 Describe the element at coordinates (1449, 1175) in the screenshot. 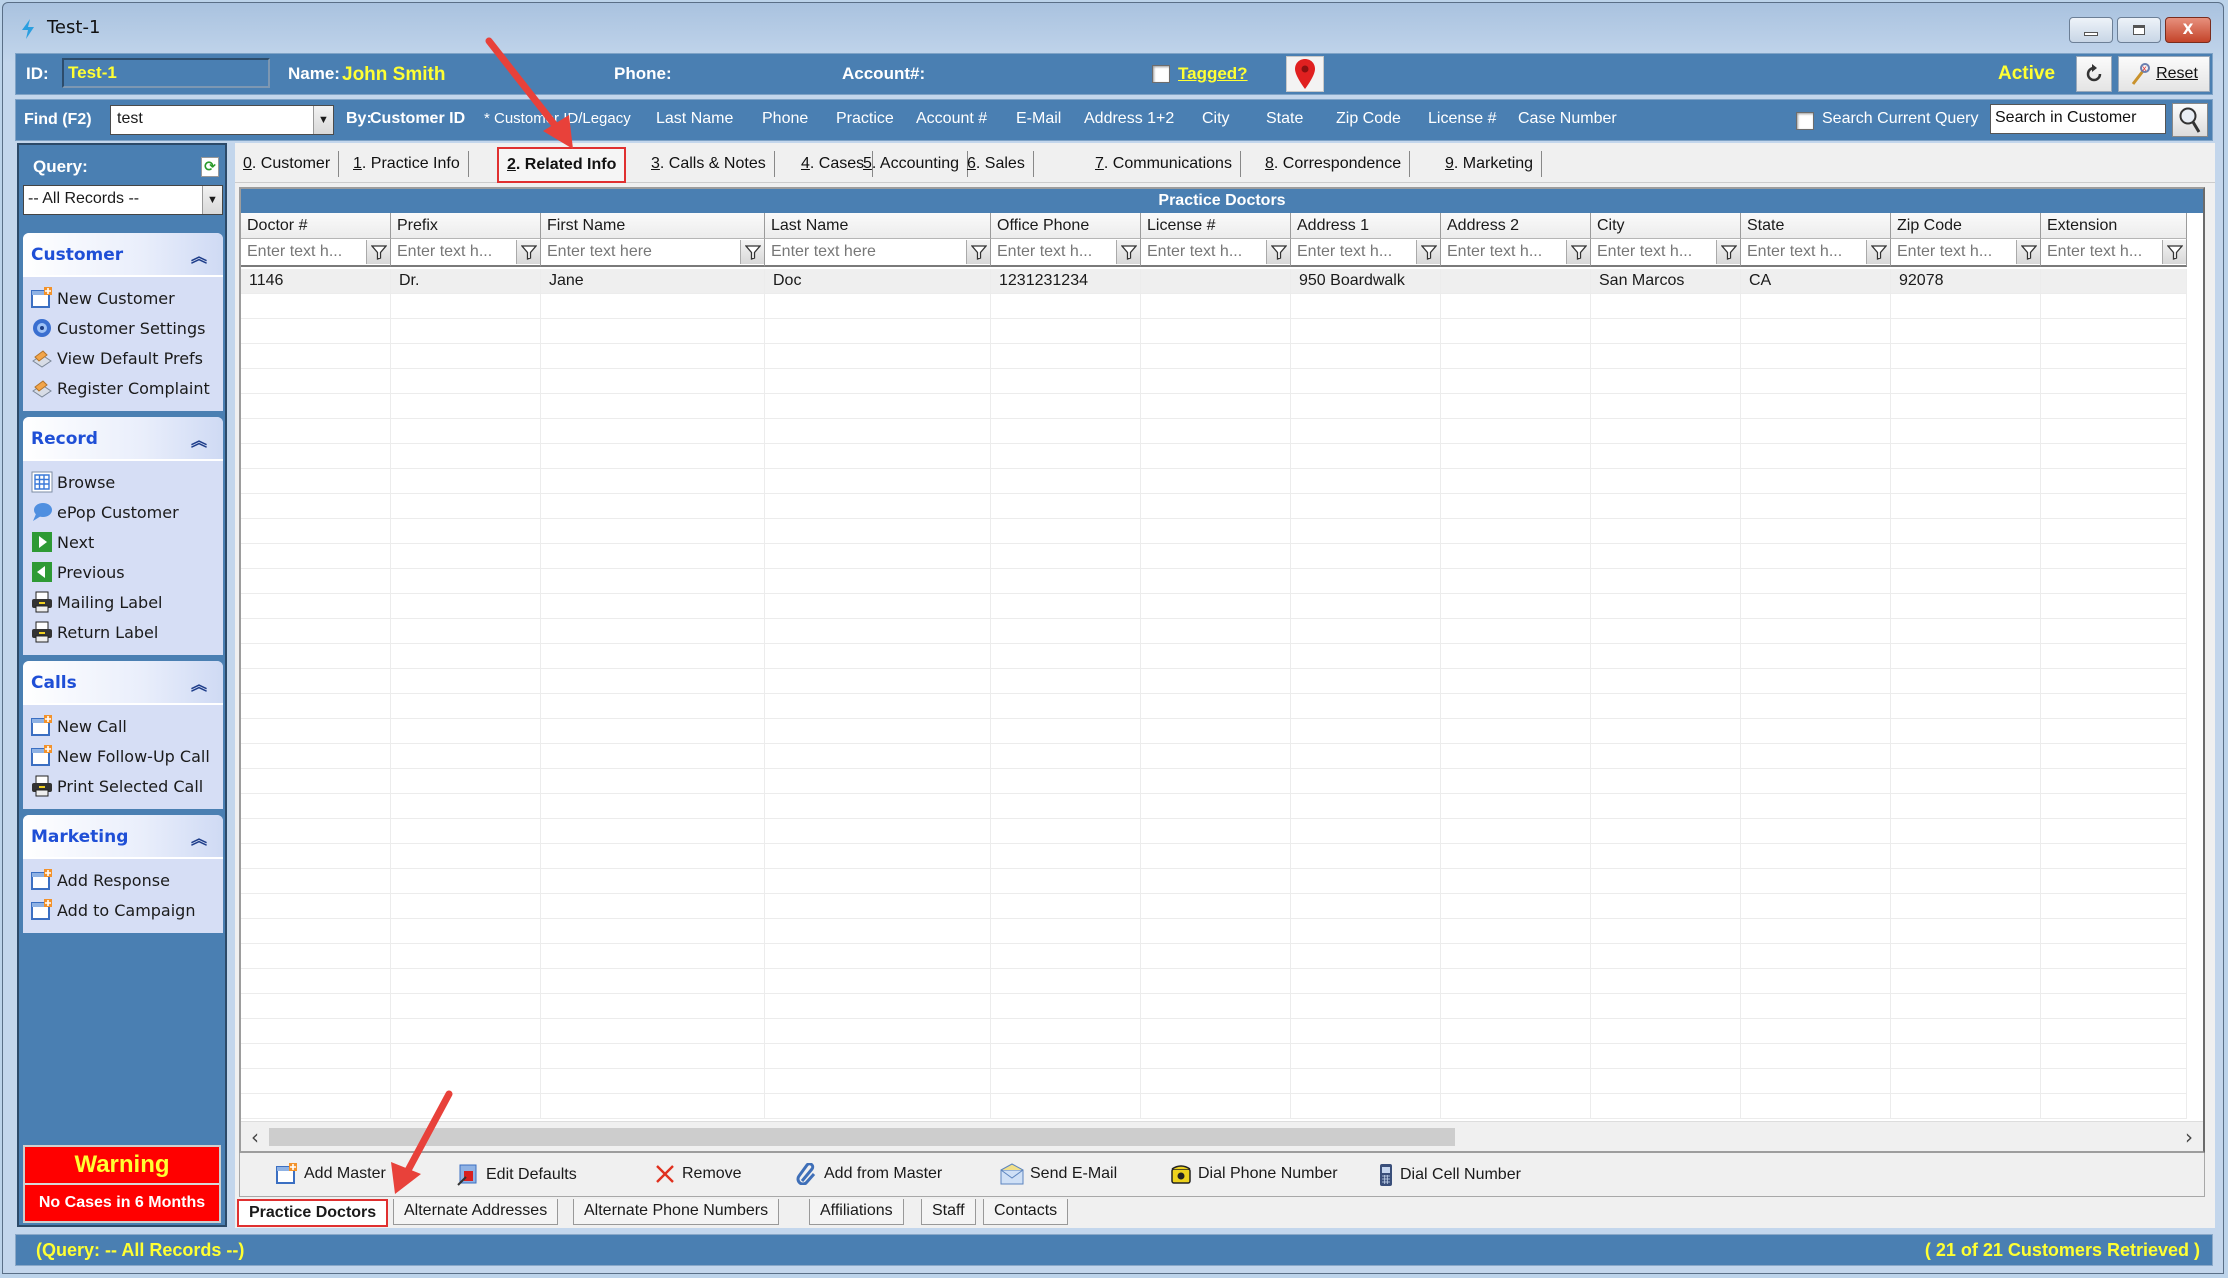

I see `dial-cell-number-button: Dial Cell Number` at that location.